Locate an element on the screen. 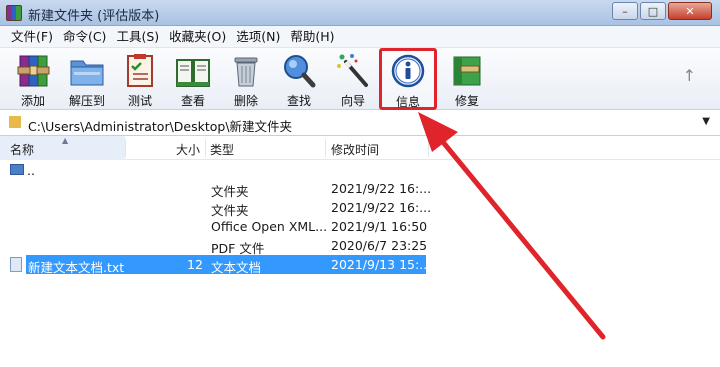 The image size is (720, 367). find-button: 查找 is located at coordinates (299, 79).